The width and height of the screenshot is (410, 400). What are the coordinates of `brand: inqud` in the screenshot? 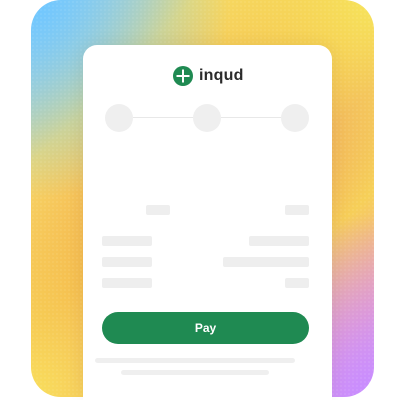 It's located at (208, 76).